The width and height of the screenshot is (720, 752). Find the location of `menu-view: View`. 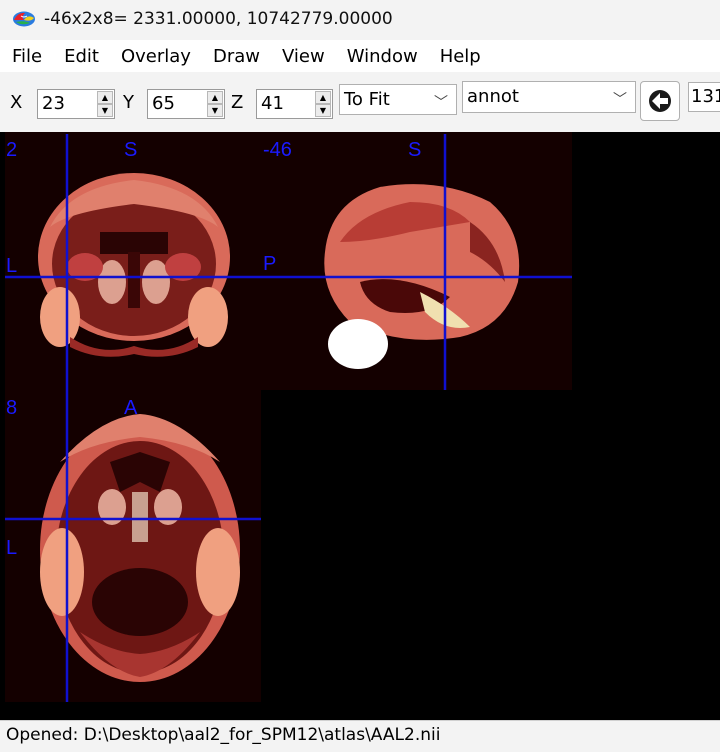

menu-view: View is located at coordinates (297, 56).